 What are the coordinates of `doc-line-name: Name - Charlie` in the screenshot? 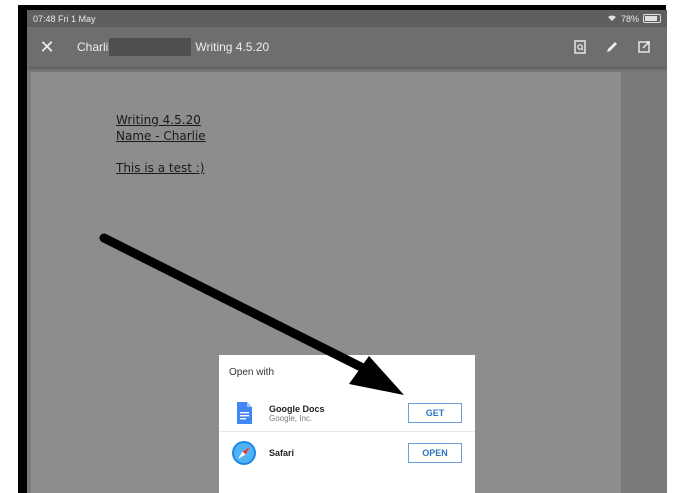 It's located at (161, 136).